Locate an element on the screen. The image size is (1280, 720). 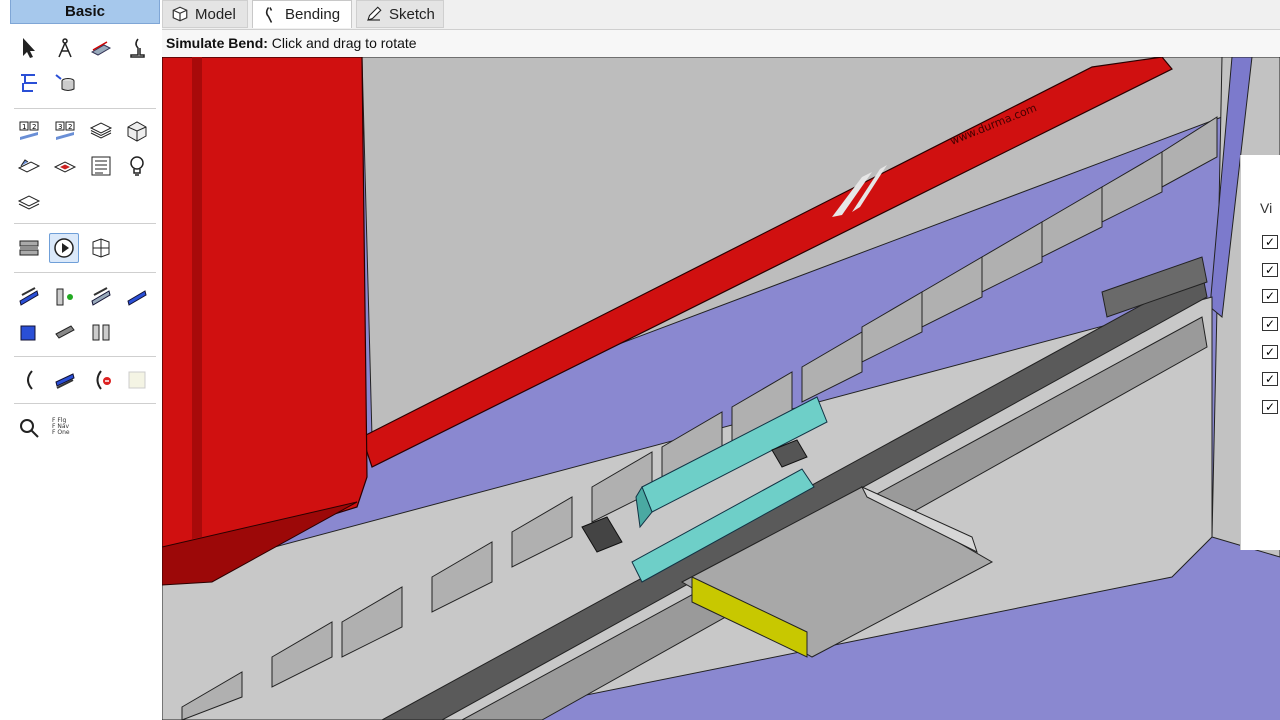
lightbulb-icon is located at coordinates (137, 166).